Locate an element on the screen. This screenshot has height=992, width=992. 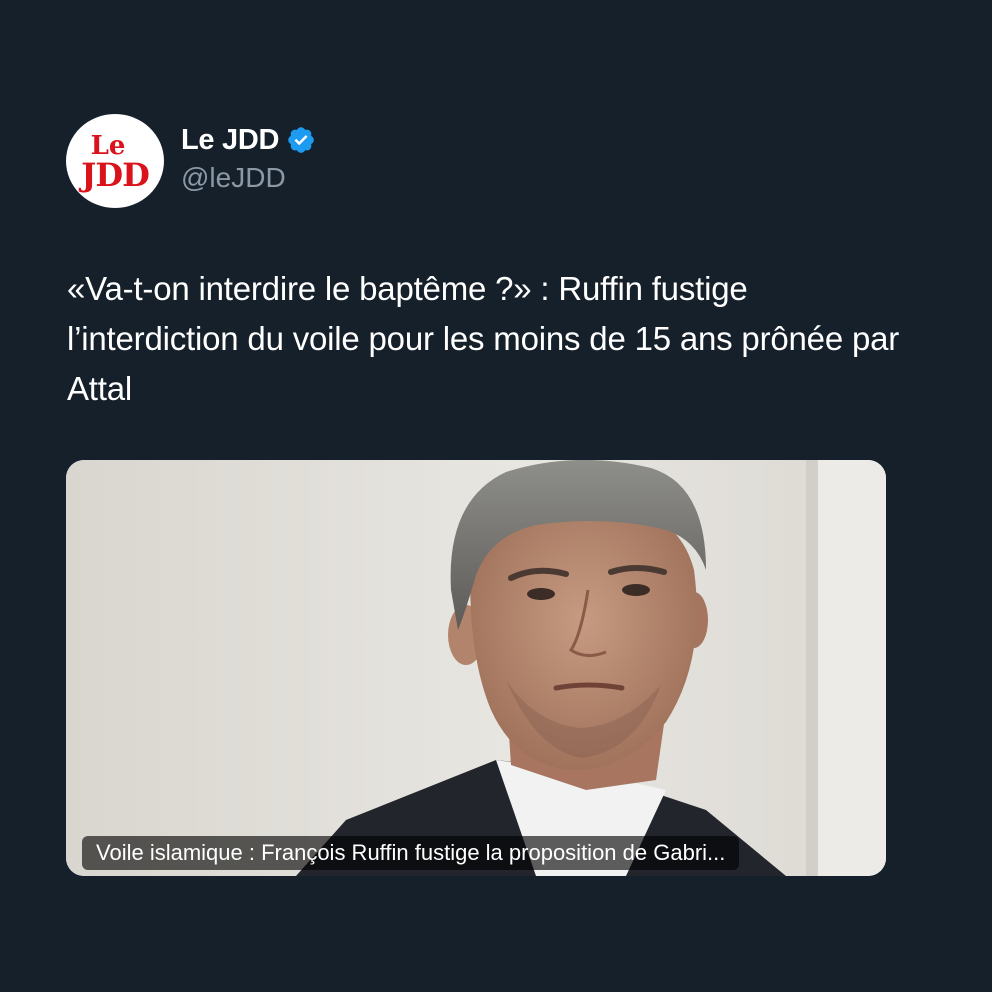
jdd-logo: Le JDD is located at coordinates (115, 161).